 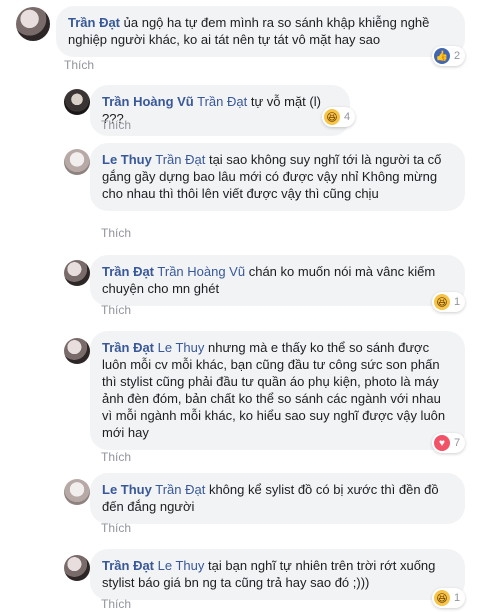 I want to click on reaction-badge: 😆 4, so click(x=339, y=117).